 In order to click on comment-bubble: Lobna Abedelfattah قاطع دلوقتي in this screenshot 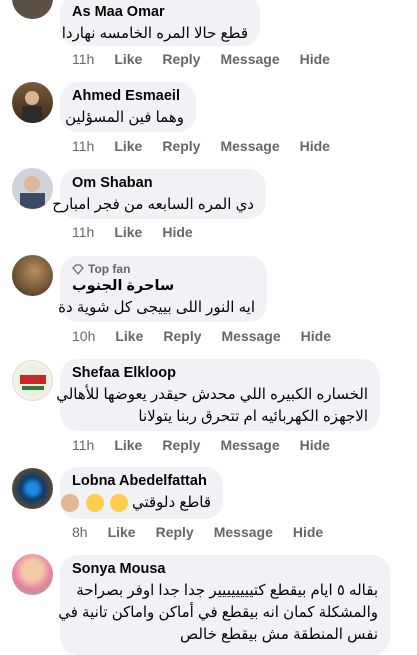, I will do `click(141, 493)`.